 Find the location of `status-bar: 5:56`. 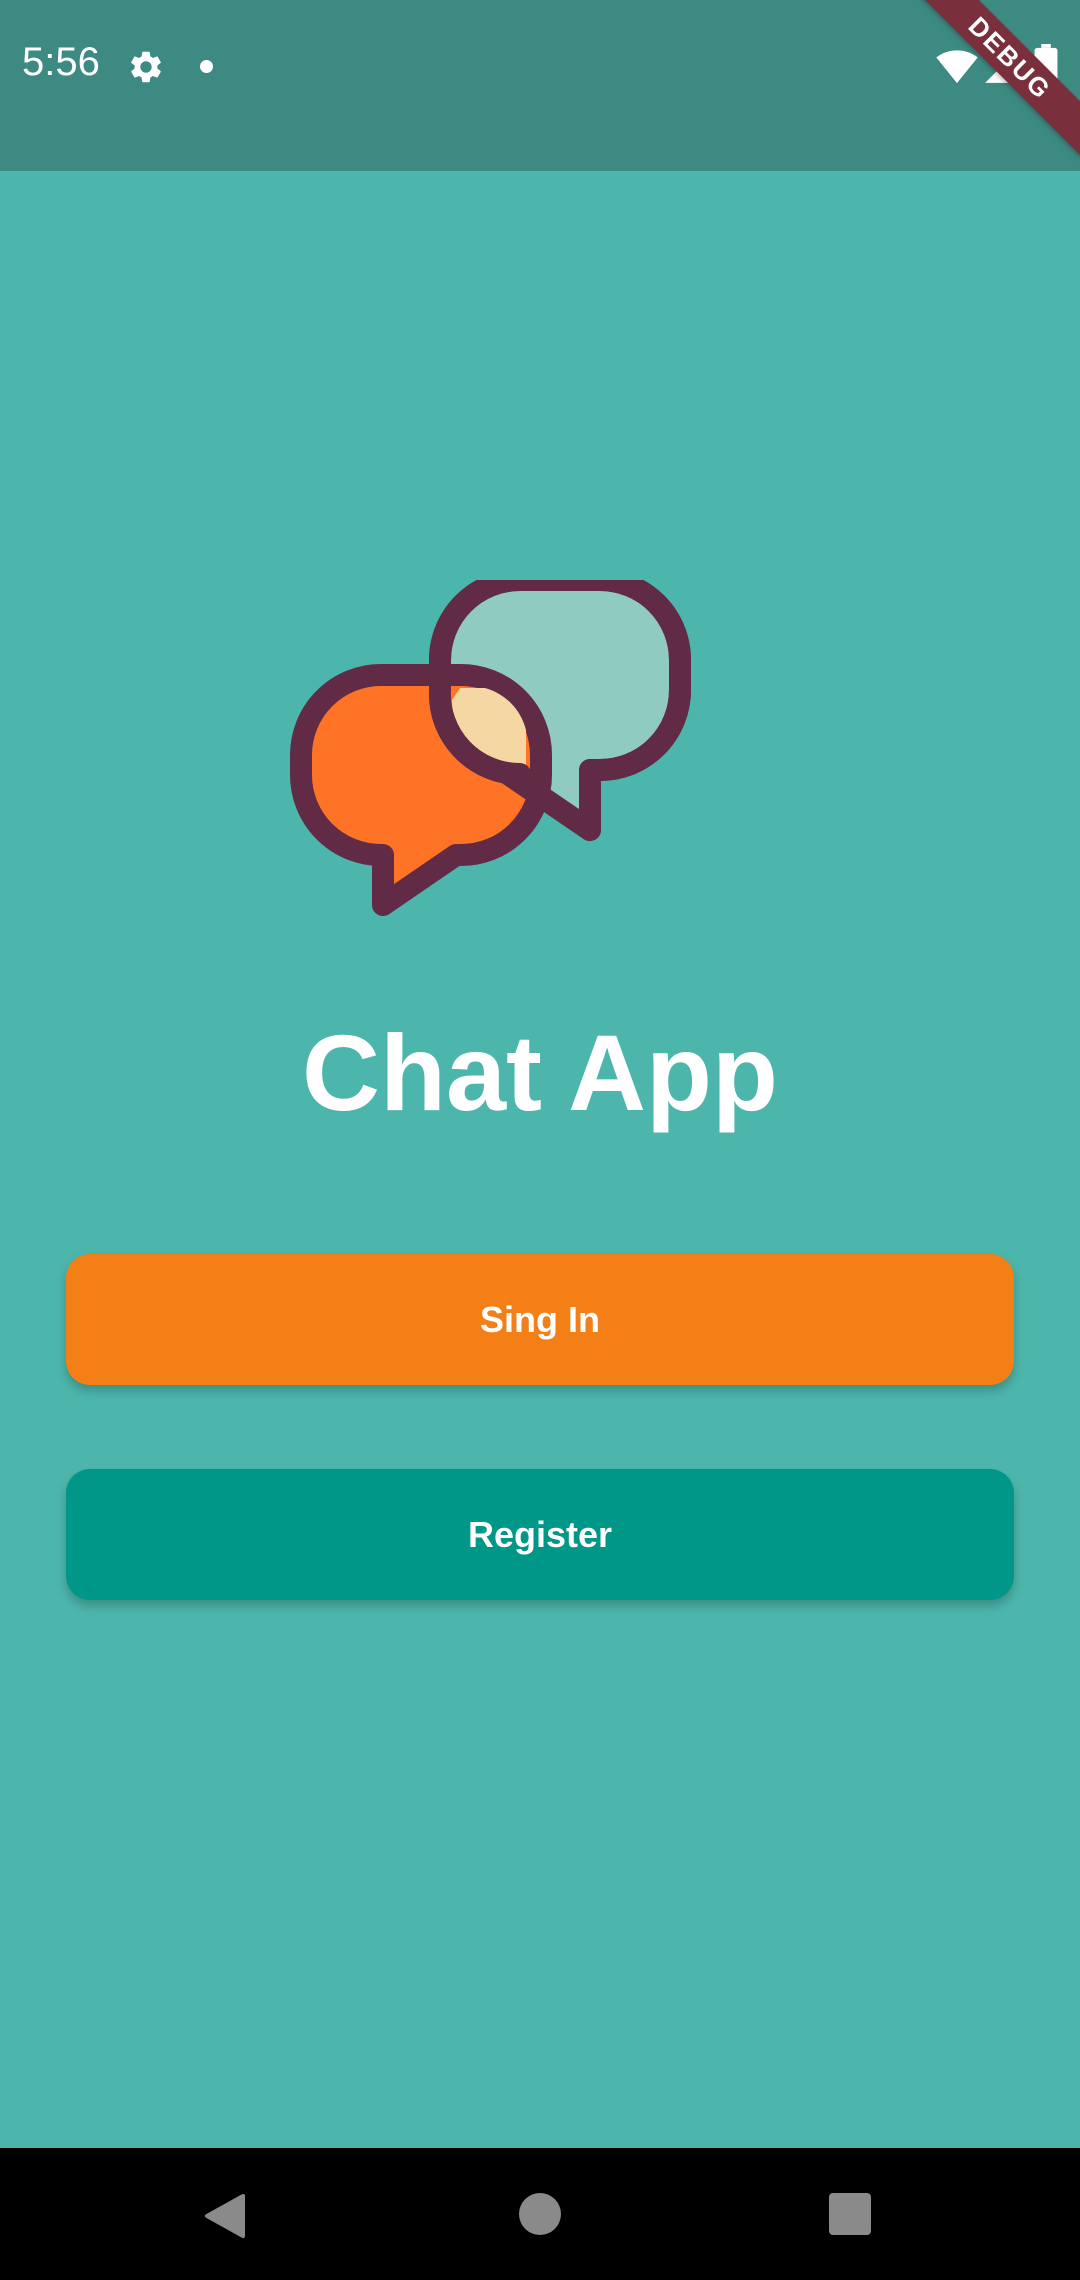

status-bar: 5:56 is located at coordinates (540, 85).